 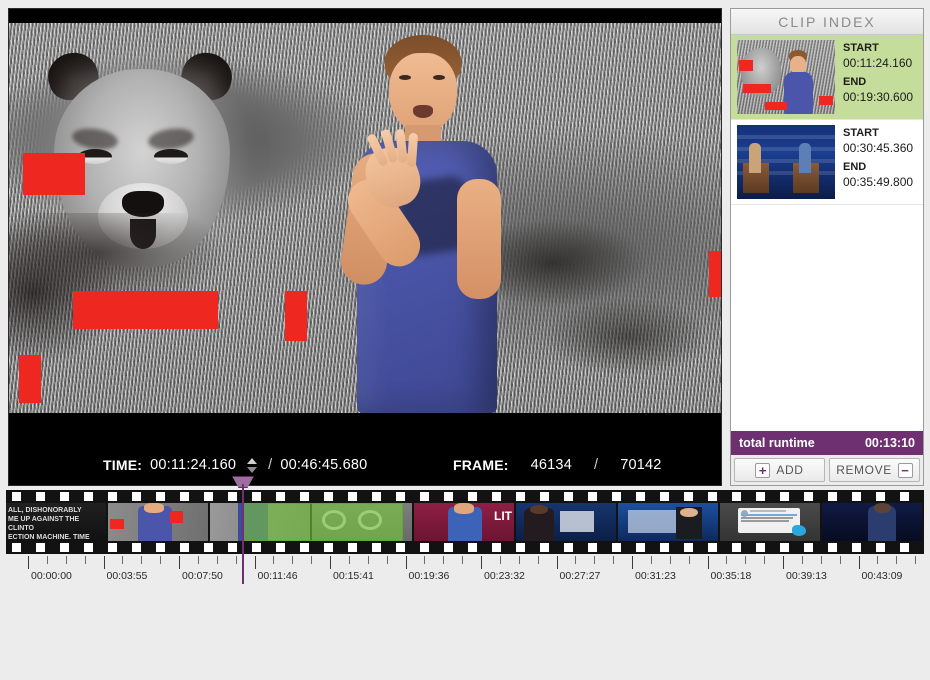 I want to click on total-runtime-value: 00:13:10, so click(x=889, y=443).